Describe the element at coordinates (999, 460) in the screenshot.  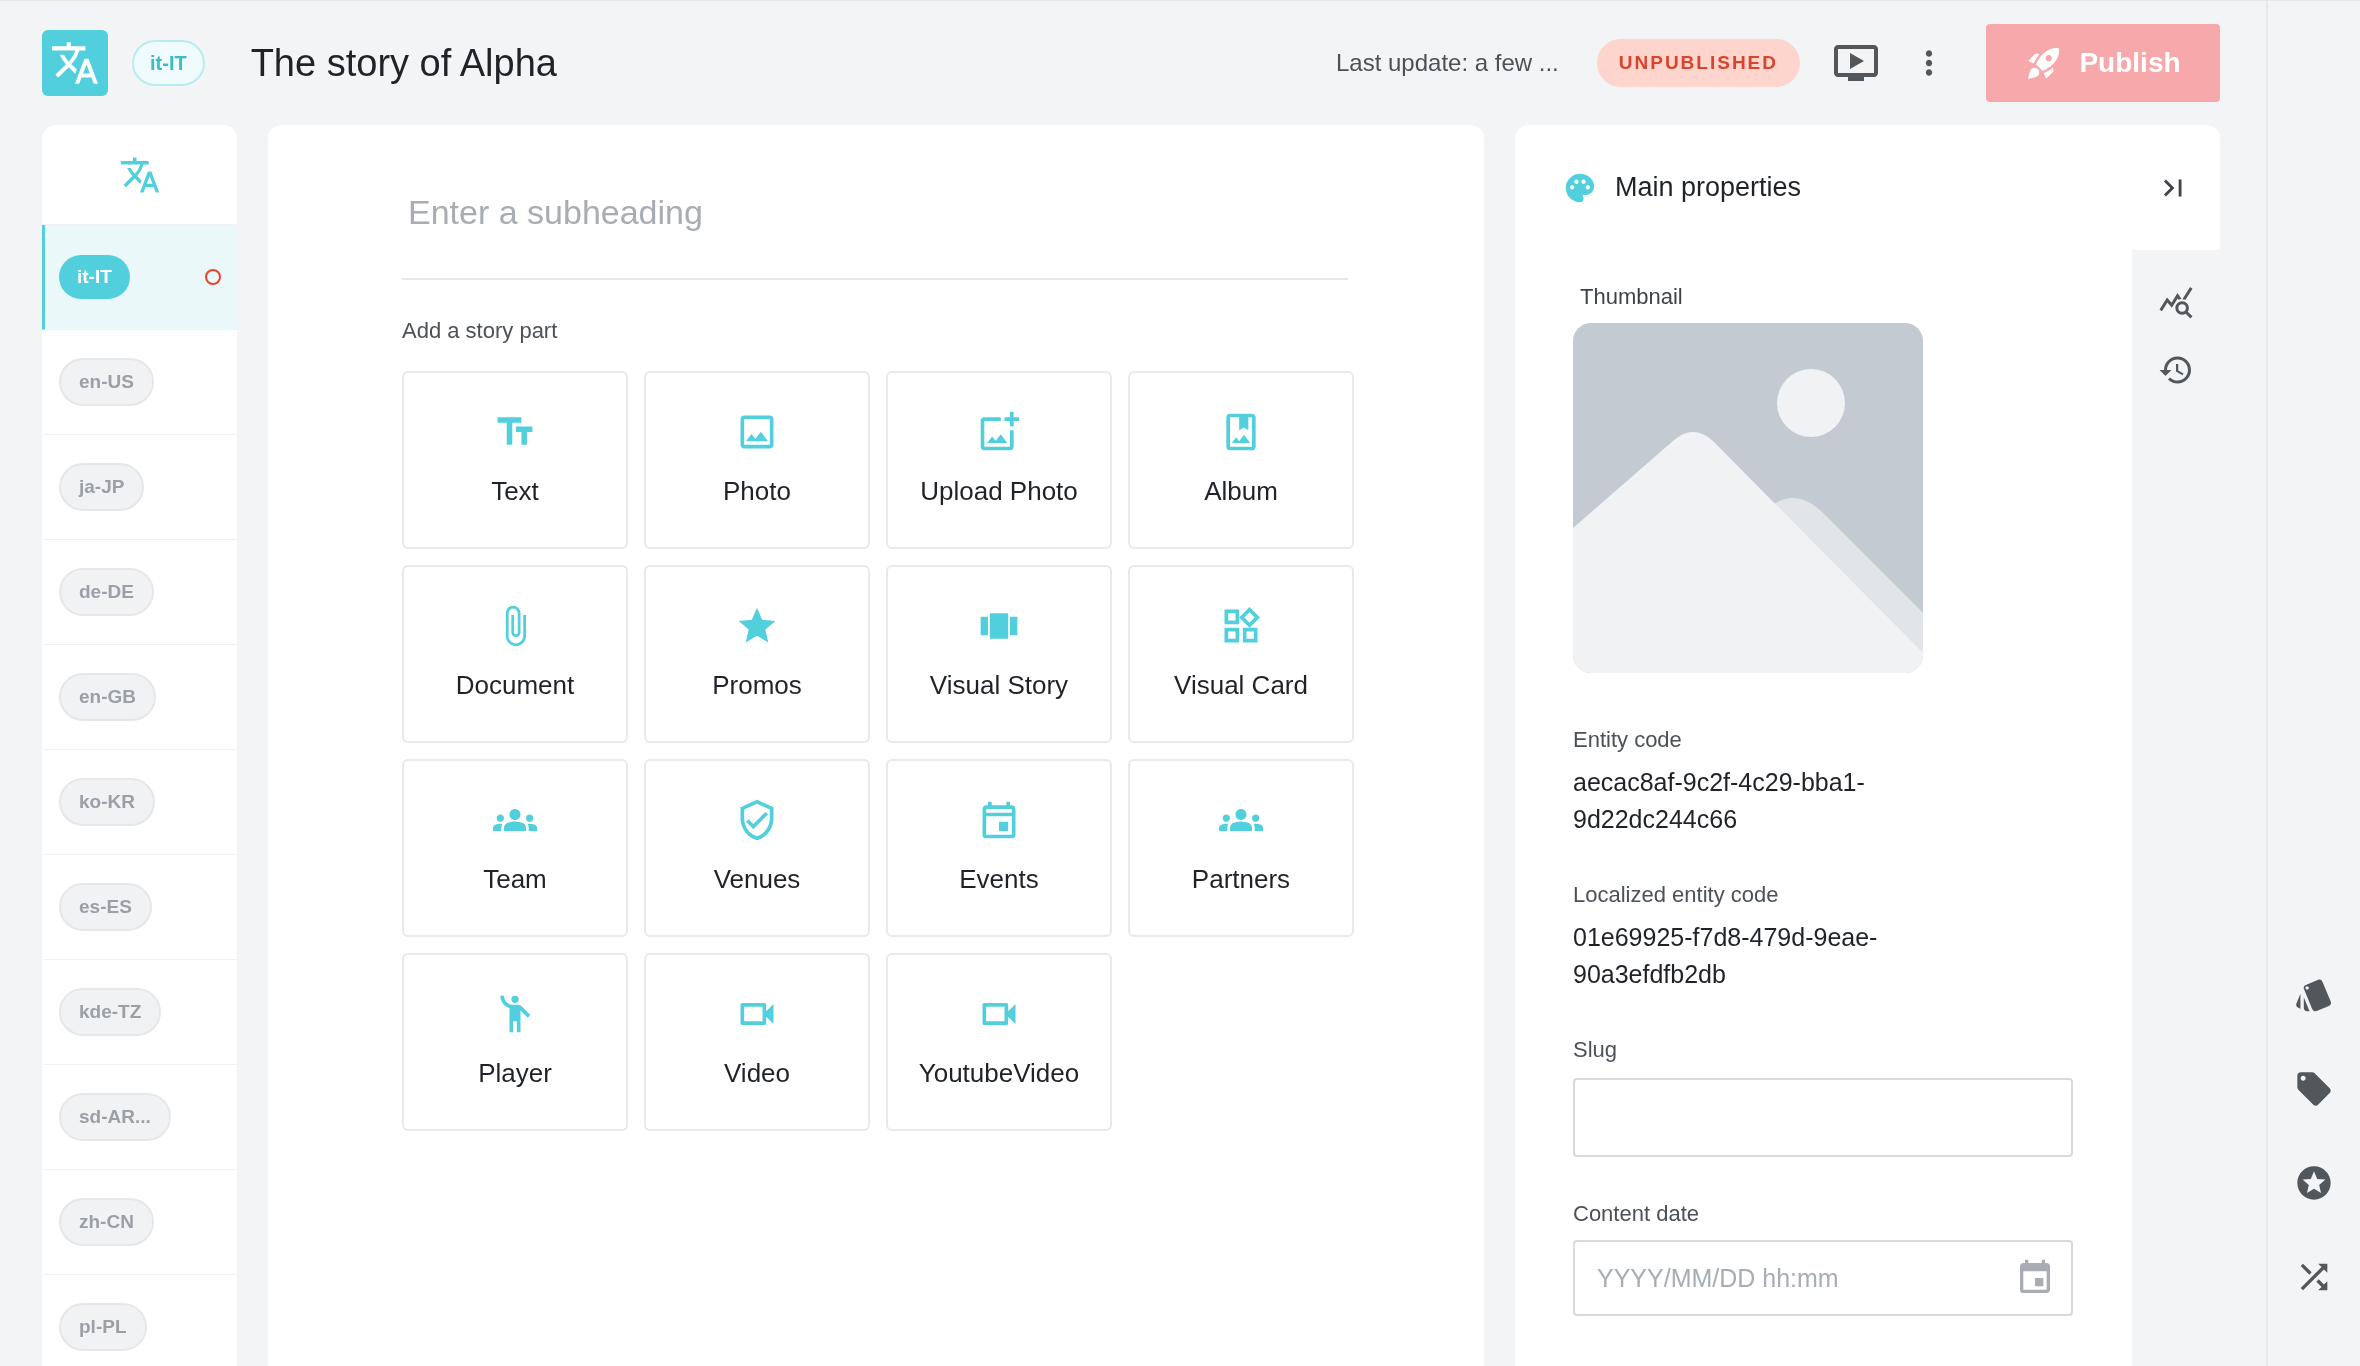
I see `story-part-tile: Upload Photo` at that location.